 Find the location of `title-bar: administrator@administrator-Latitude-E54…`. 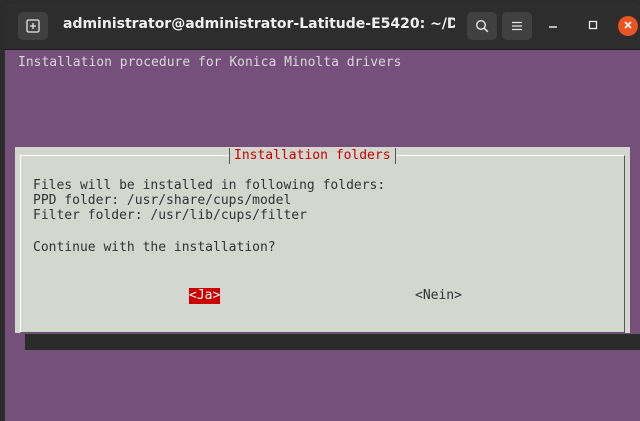

title-bar: administrator@administrator-Latitude-E54… is located at coordinates (322, 27).